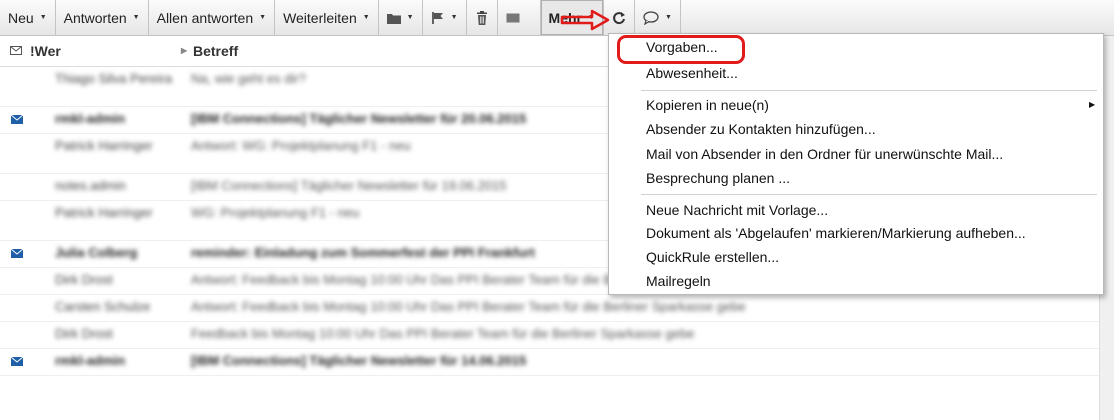 This screenshot has height=420, width=1114. Describe the element at coordinates (205, 17) in the screenshot. I see `reply-all-label: Allen antworten` at that location.